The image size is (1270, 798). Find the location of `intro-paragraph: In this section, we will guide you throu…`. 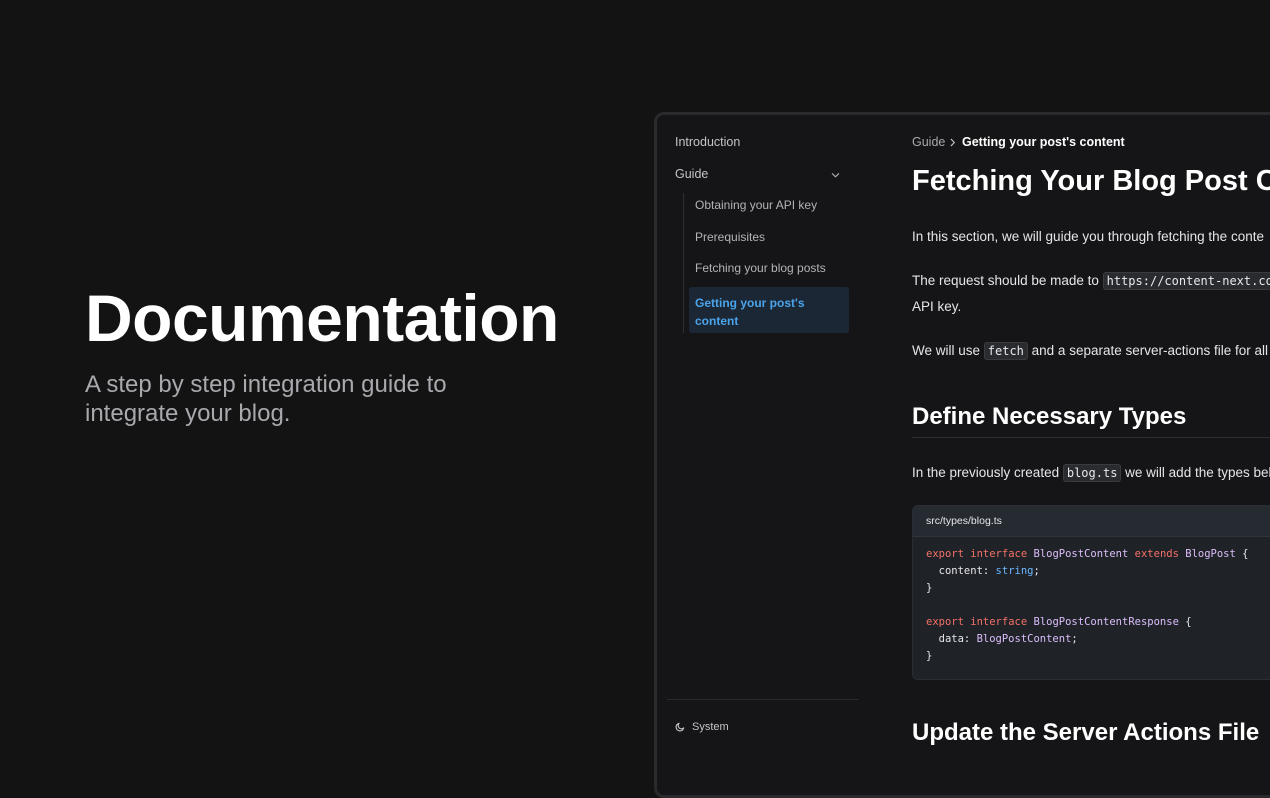

intro-paragraph: In this section, we will guide you throu… is located at coordinates (1088, 236).